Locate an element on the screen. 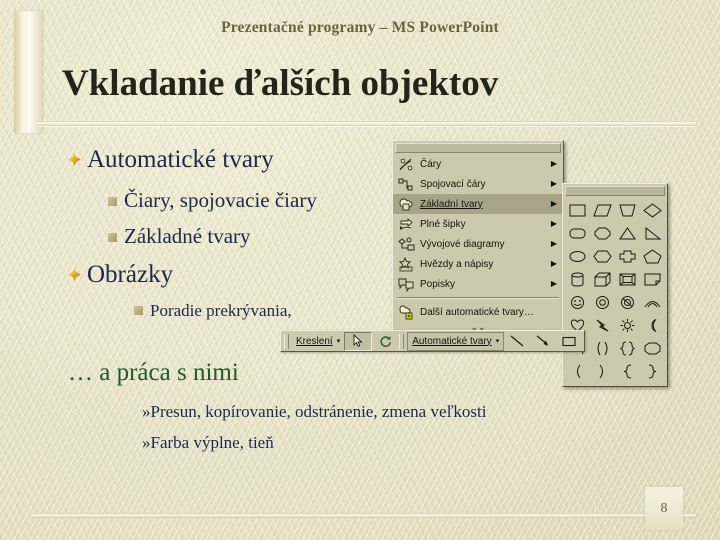  connectors-icon is located at coordinates (406, 184).